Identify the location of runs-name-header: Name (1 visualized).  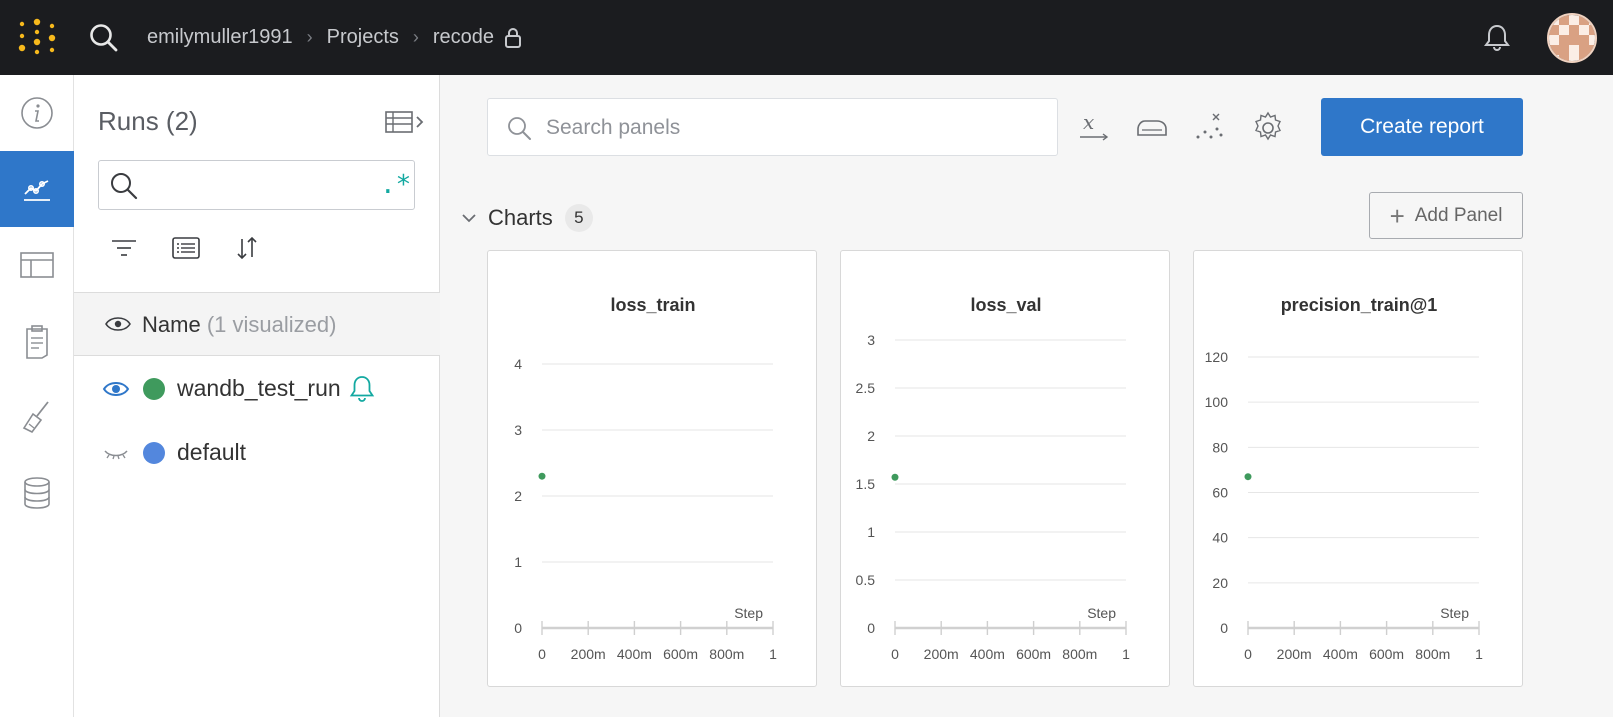
(257, 324).